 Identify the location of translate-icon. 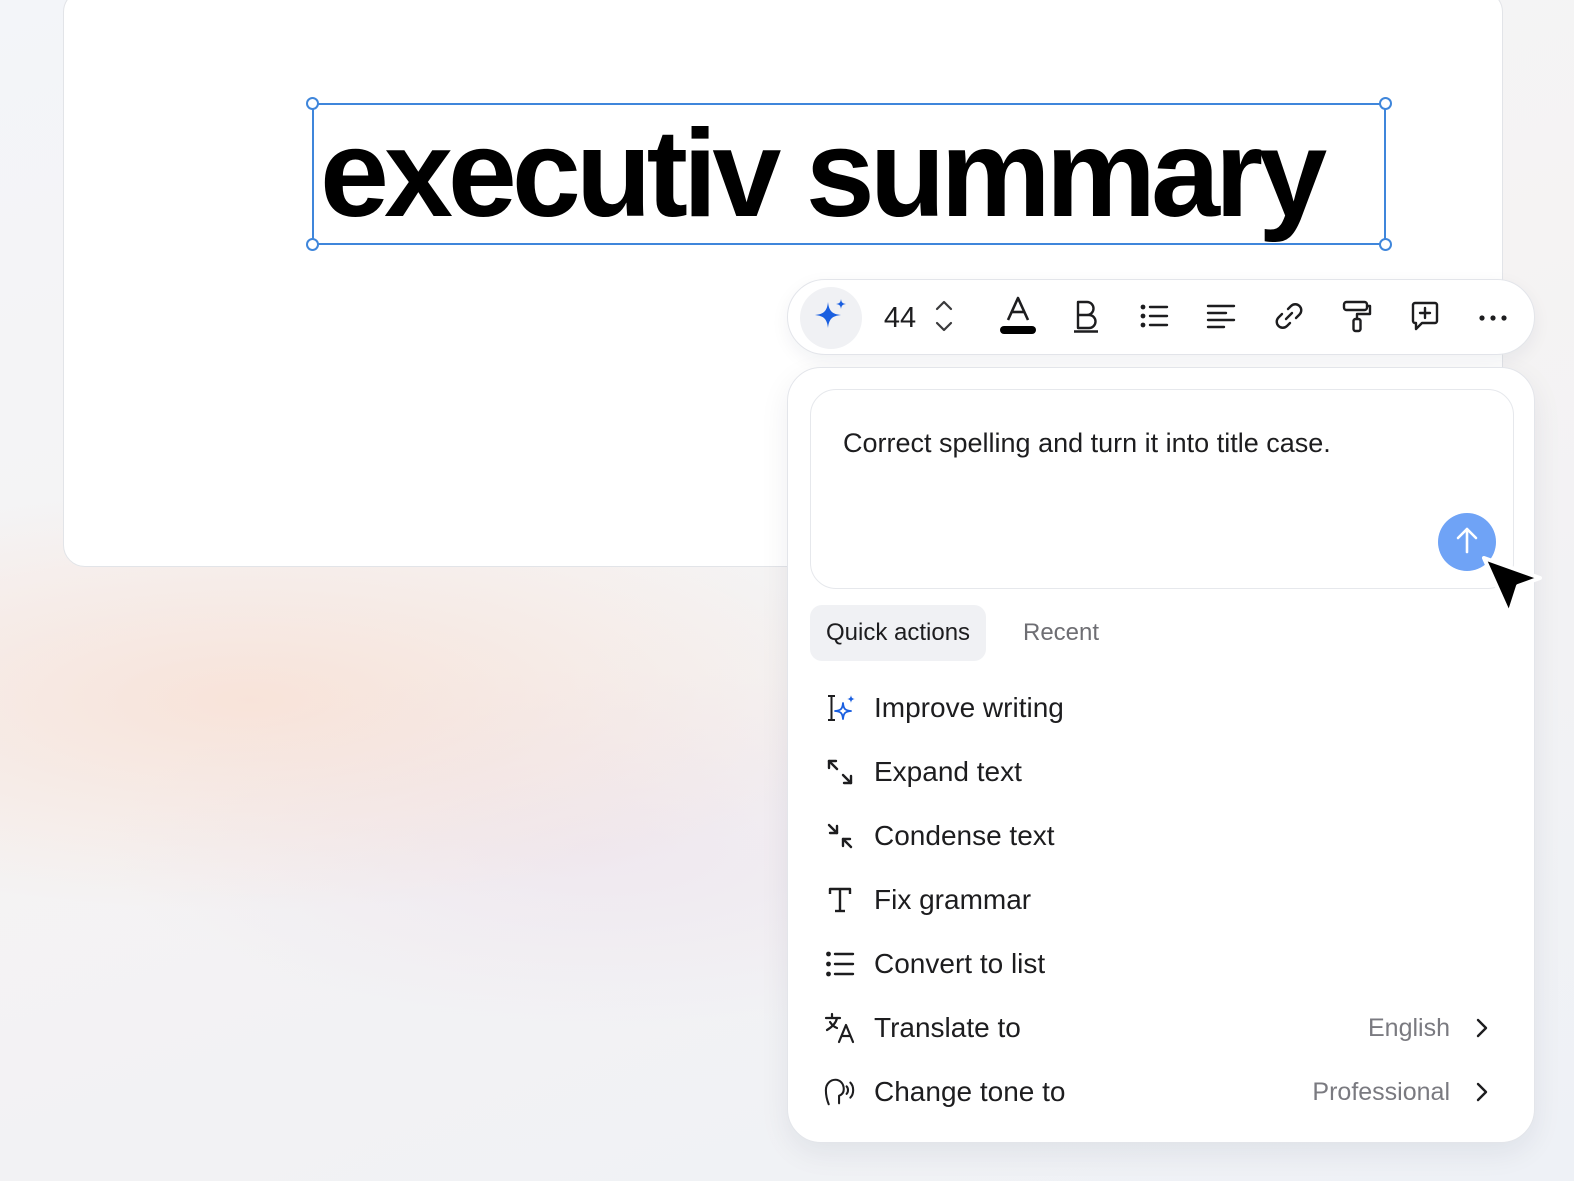
(840, 1028).